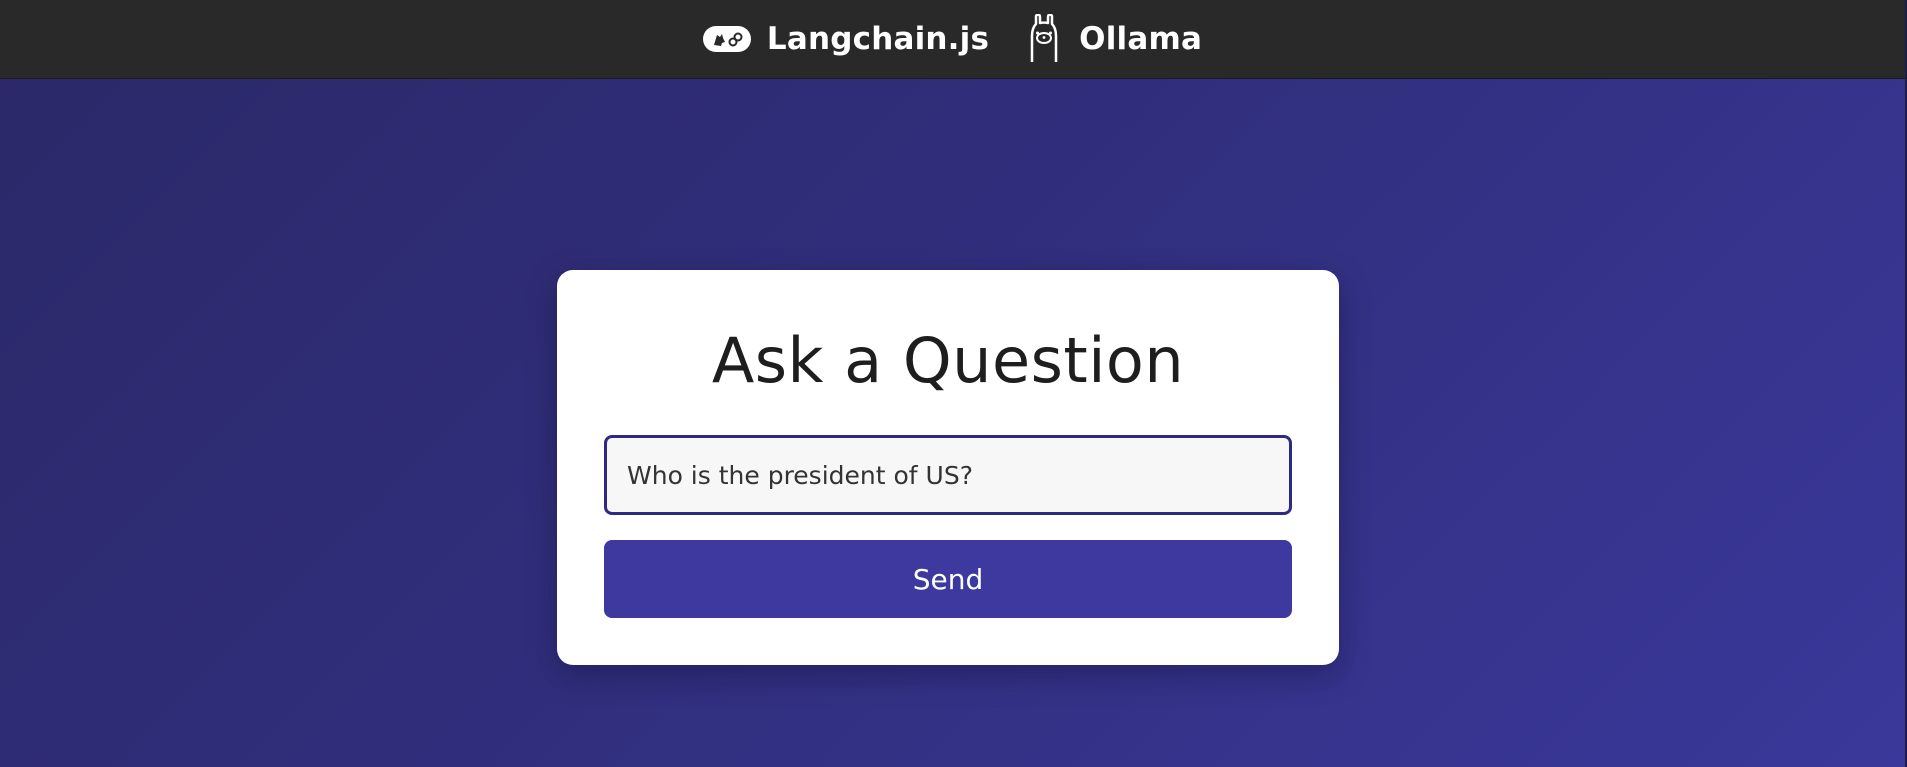  I want to click on question-input, so click(948, 475).